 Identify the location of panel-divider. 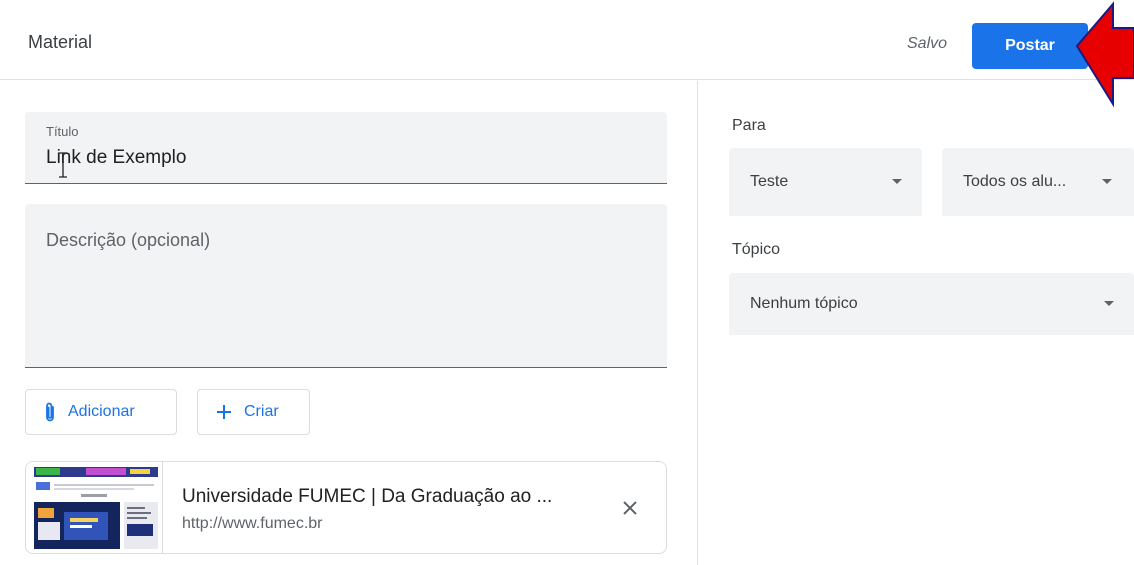
(697, 323).